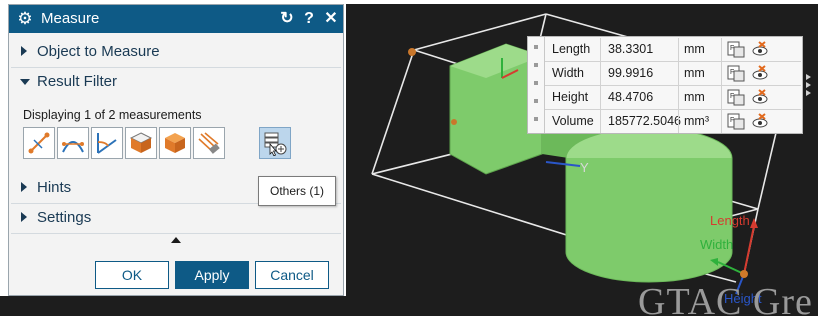 Image resolution: width=818 pixels, height=324 pixels. What do you see at coordinates (212, 275) in the screenshot?
I see `apply-button: Apply` at bounding box center [212, 275].